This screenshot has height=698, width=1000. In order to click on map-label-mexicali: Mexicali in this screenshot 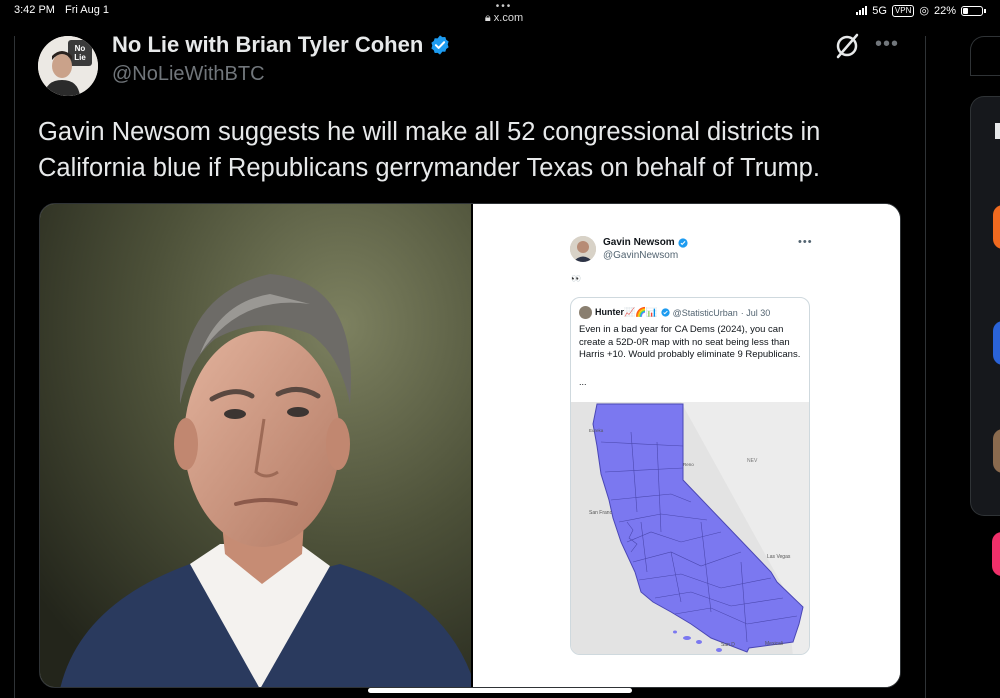, I will do `click(774, 644)`.